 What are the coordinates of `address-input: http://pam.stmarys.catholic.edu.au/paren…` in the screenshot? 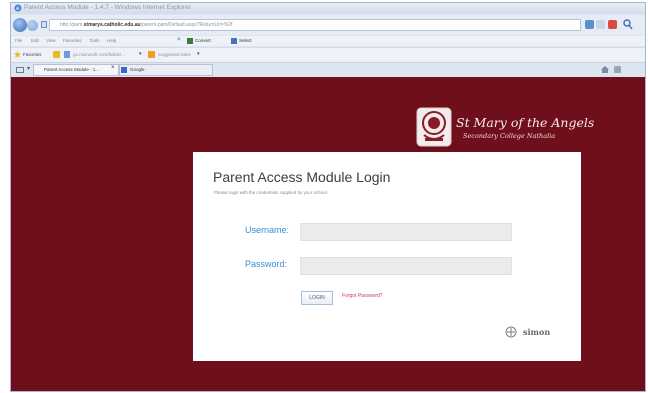 It's located at (315, 25).